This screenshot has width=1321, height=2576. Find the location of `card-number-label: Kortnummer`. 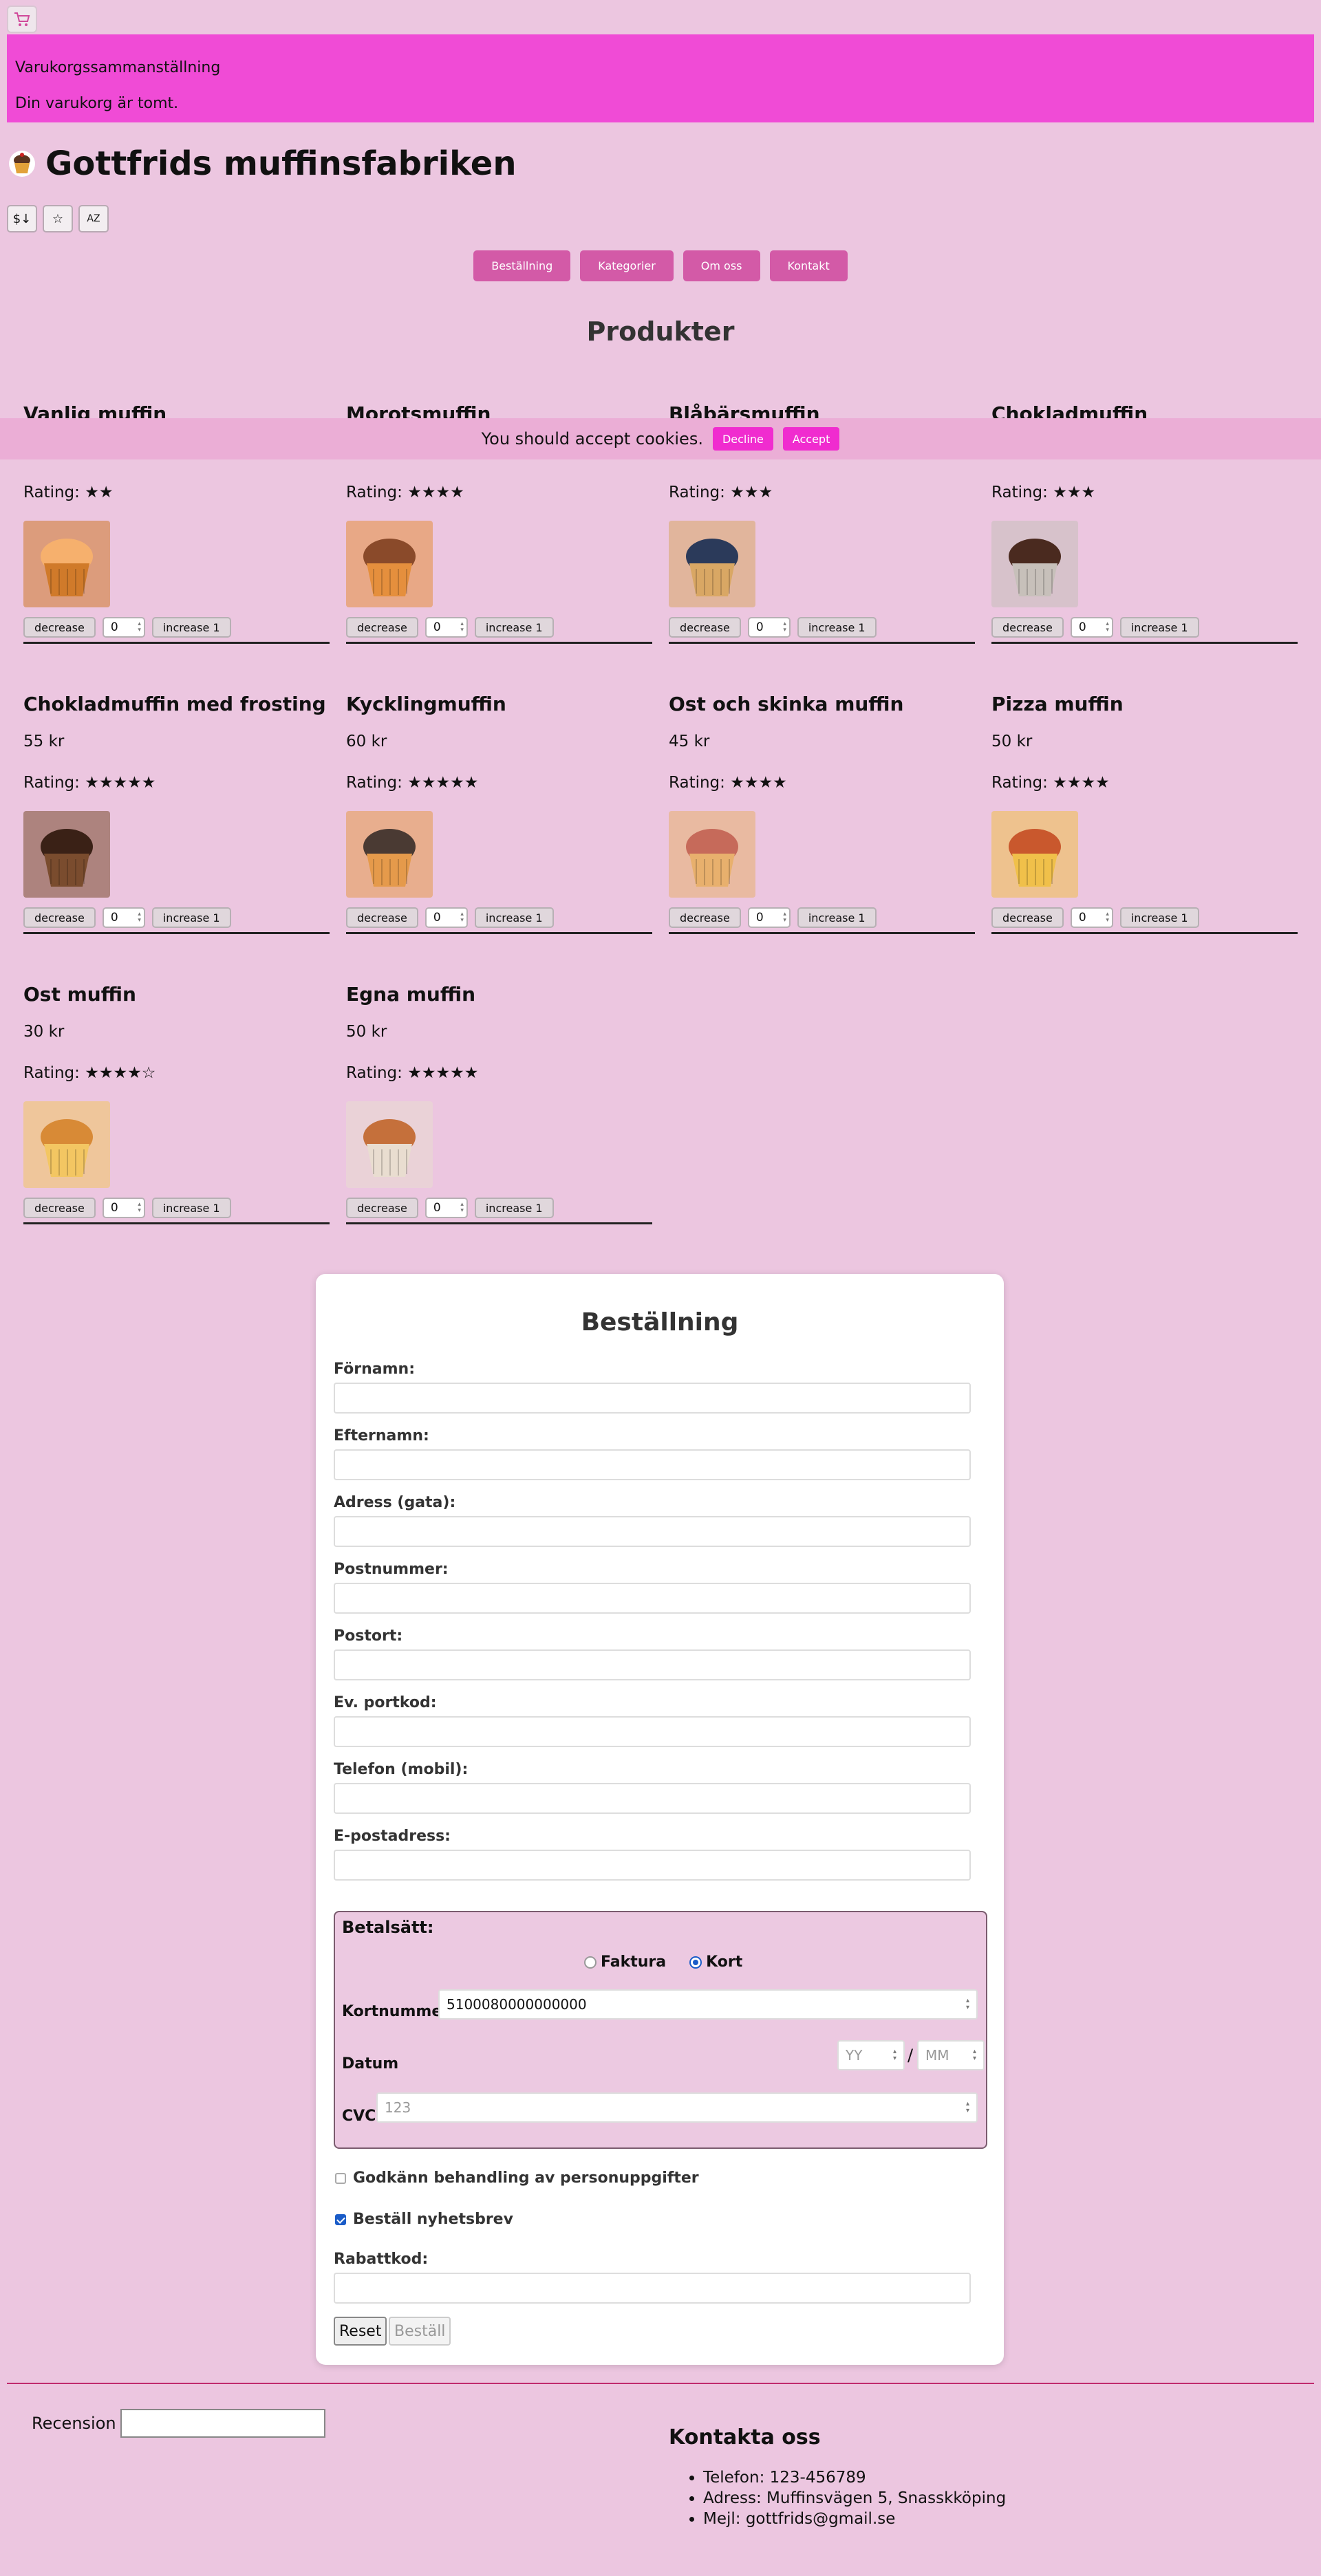

card-number-label: Kortnummer is located at coordinates (396, 2012).